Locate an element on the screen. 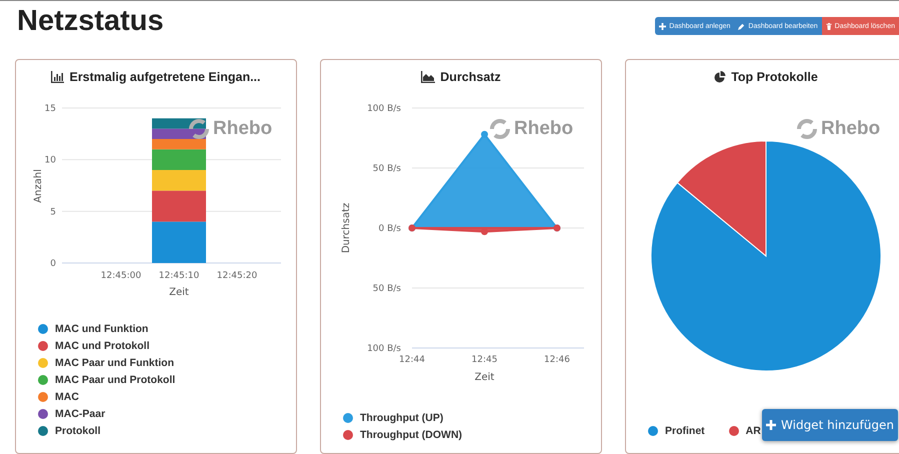 This screenshot has height=454, width=899. legend-label: Throughput (DOWN) is located at coordinates (411, 434).